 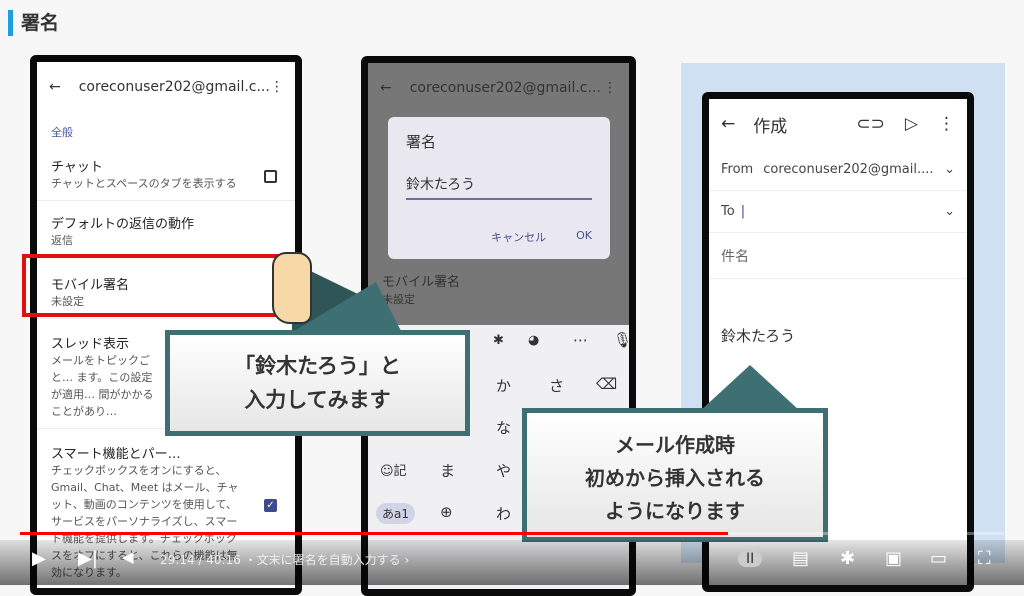 What do you see at coordinates (675, 445) in the screenshot?
I see `callout-line: メール作成時` at bounding box center [675, 445].